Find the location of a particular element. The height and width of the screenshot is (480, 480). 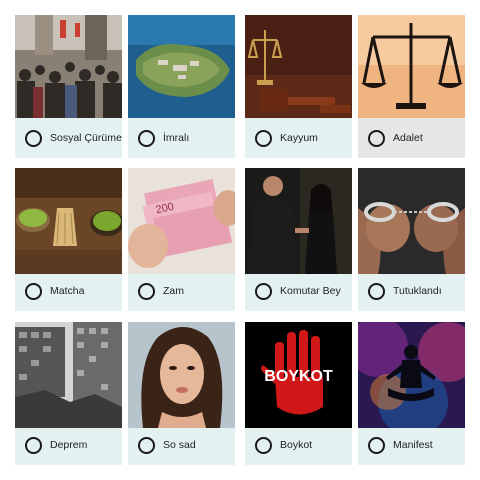

option-label: Tutuklandı is located at coordinates (417, 290).